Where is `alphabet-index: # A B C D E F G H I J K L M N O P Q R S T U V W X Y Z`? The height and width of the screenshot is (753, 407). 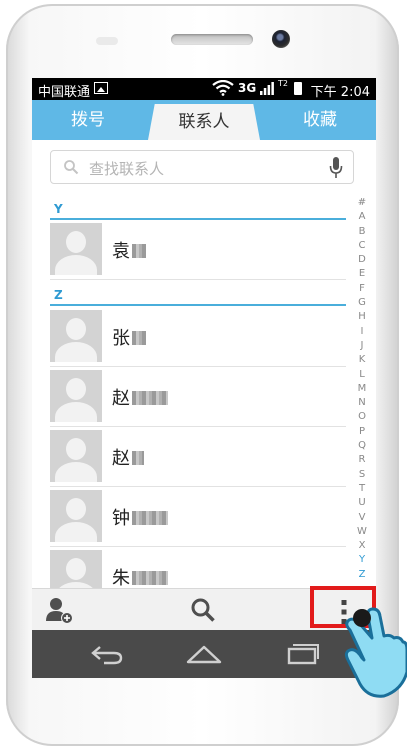 alphabet-index: # A B C D E F G H I J K L M N O P Q R S T U V W X Y Z is located at coordinates (362, 389).